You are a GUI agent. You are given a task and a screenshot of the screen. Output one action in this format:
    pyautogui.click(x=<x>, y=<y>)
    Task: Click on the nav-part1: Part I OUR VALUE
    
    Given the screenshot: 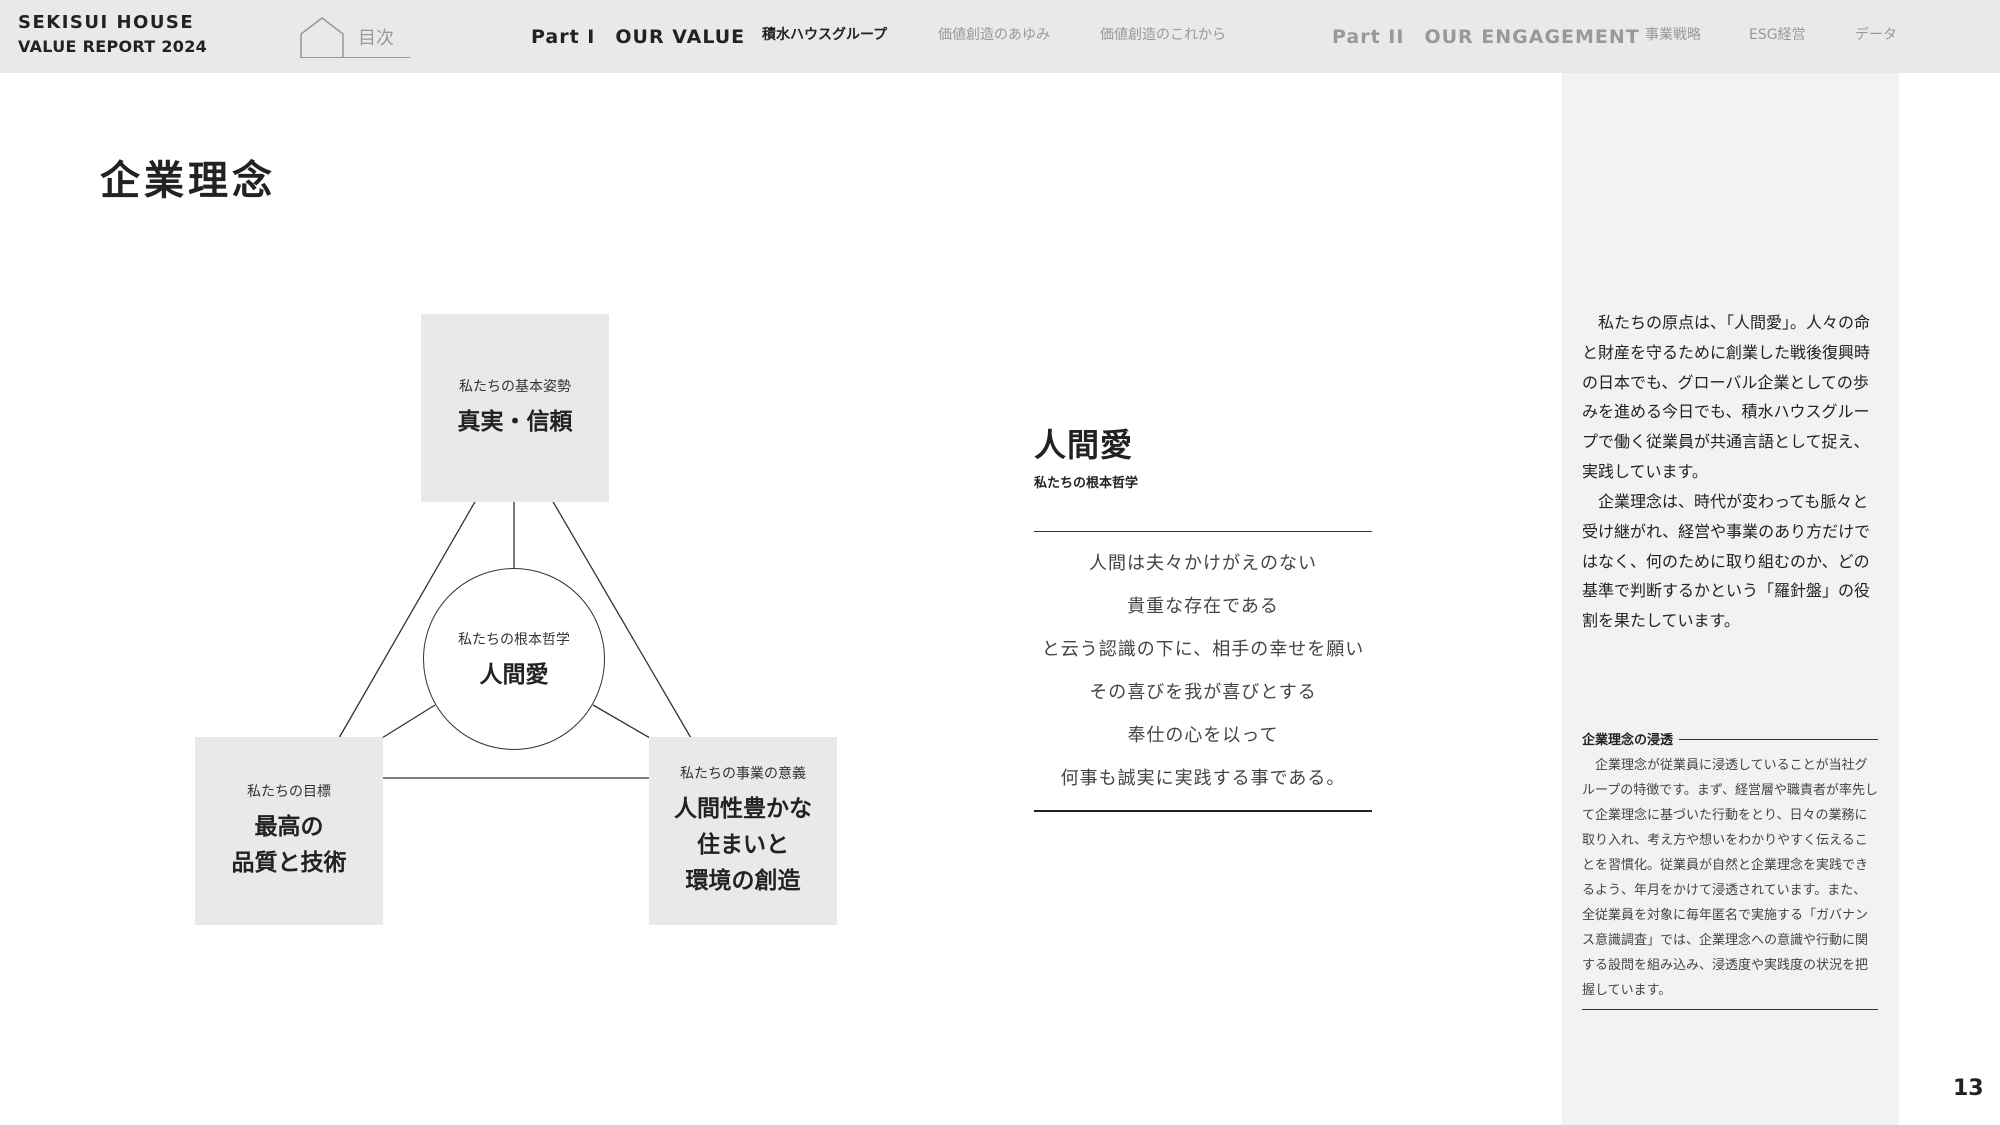 What is the action you would take?
    pyautogui.click(x=638, y=35)
    